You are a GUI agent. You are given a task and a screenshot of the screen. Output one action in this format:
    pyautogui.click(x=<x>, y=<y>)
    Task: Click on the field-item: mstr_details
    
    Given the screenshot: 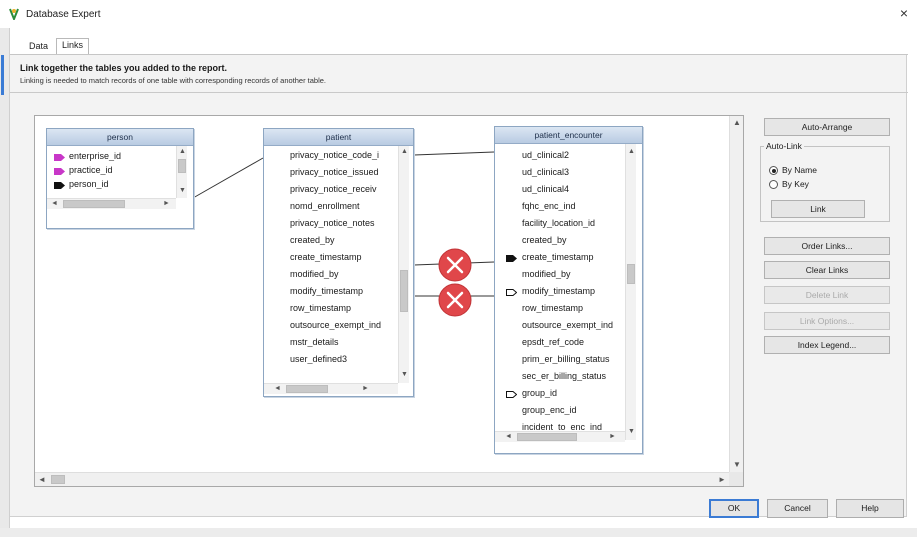 What is the action you would take?
    pyautogui.click(x=344, y=342)
    